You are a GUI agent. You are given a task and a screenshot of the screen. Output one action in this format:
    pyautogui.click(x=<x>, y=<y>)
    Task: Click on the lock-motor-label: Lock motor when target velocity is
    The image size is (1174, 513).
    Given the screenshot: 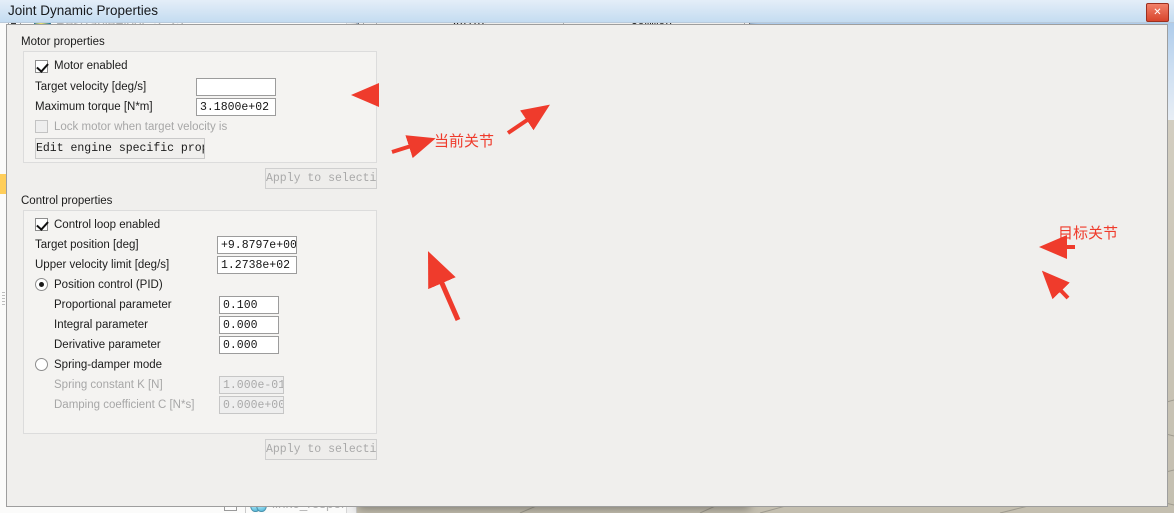 What is the action you would take?
    pyautogui.click(x=141, y=127)
    